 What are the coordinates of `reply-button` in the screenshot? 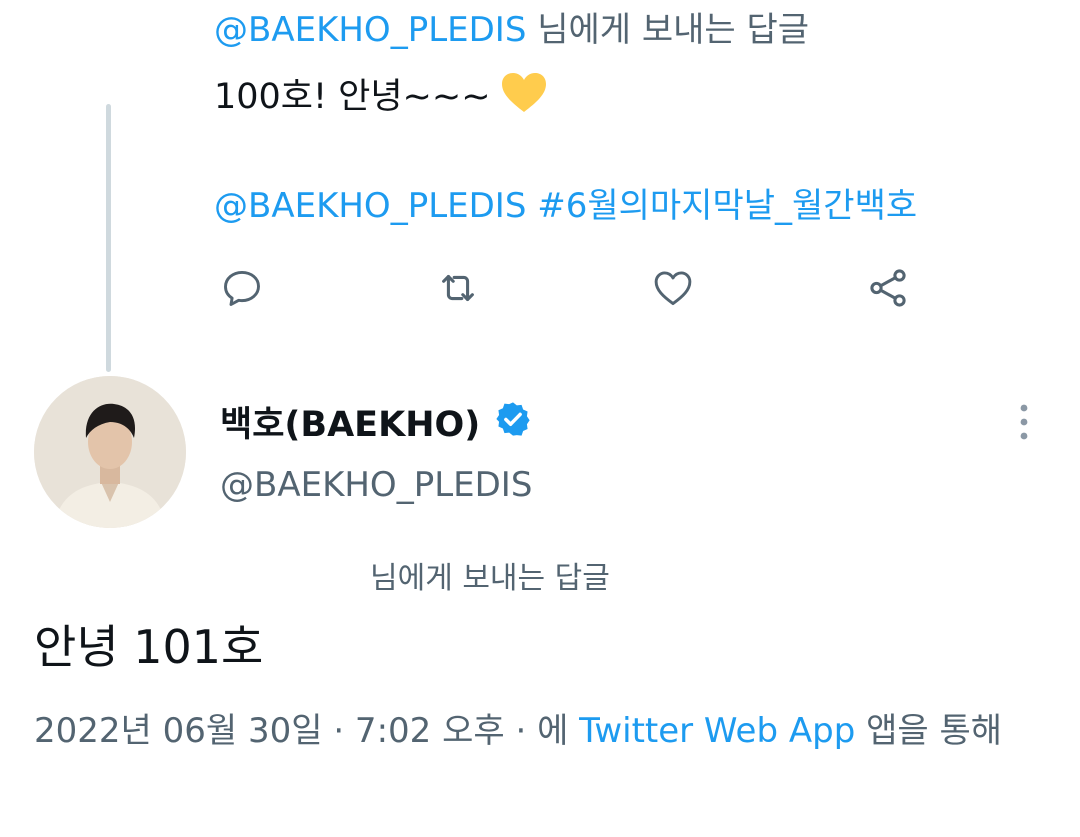 It's located at (242, 290).